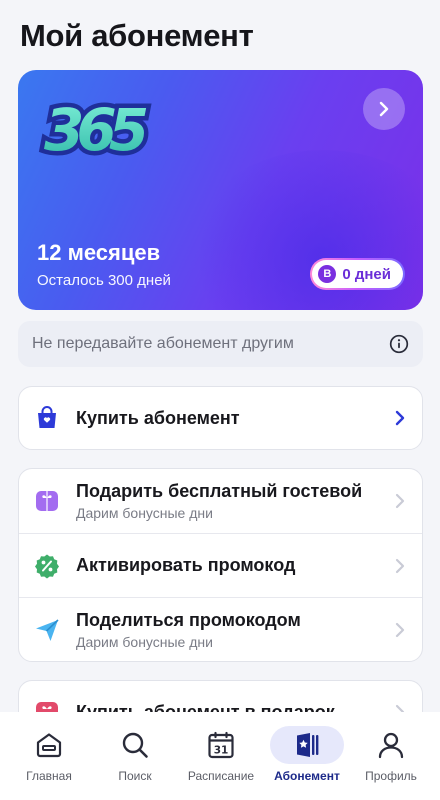  I want to click on activate-promo-label: Активировать промокод, so click(186, 565).